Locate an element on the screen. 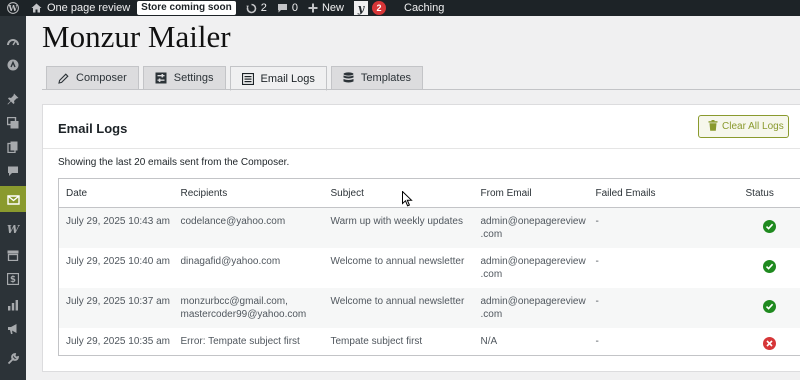 The height and width of the screenshot is (380, 800). marketing-icon is located at coordinates (13, 329).